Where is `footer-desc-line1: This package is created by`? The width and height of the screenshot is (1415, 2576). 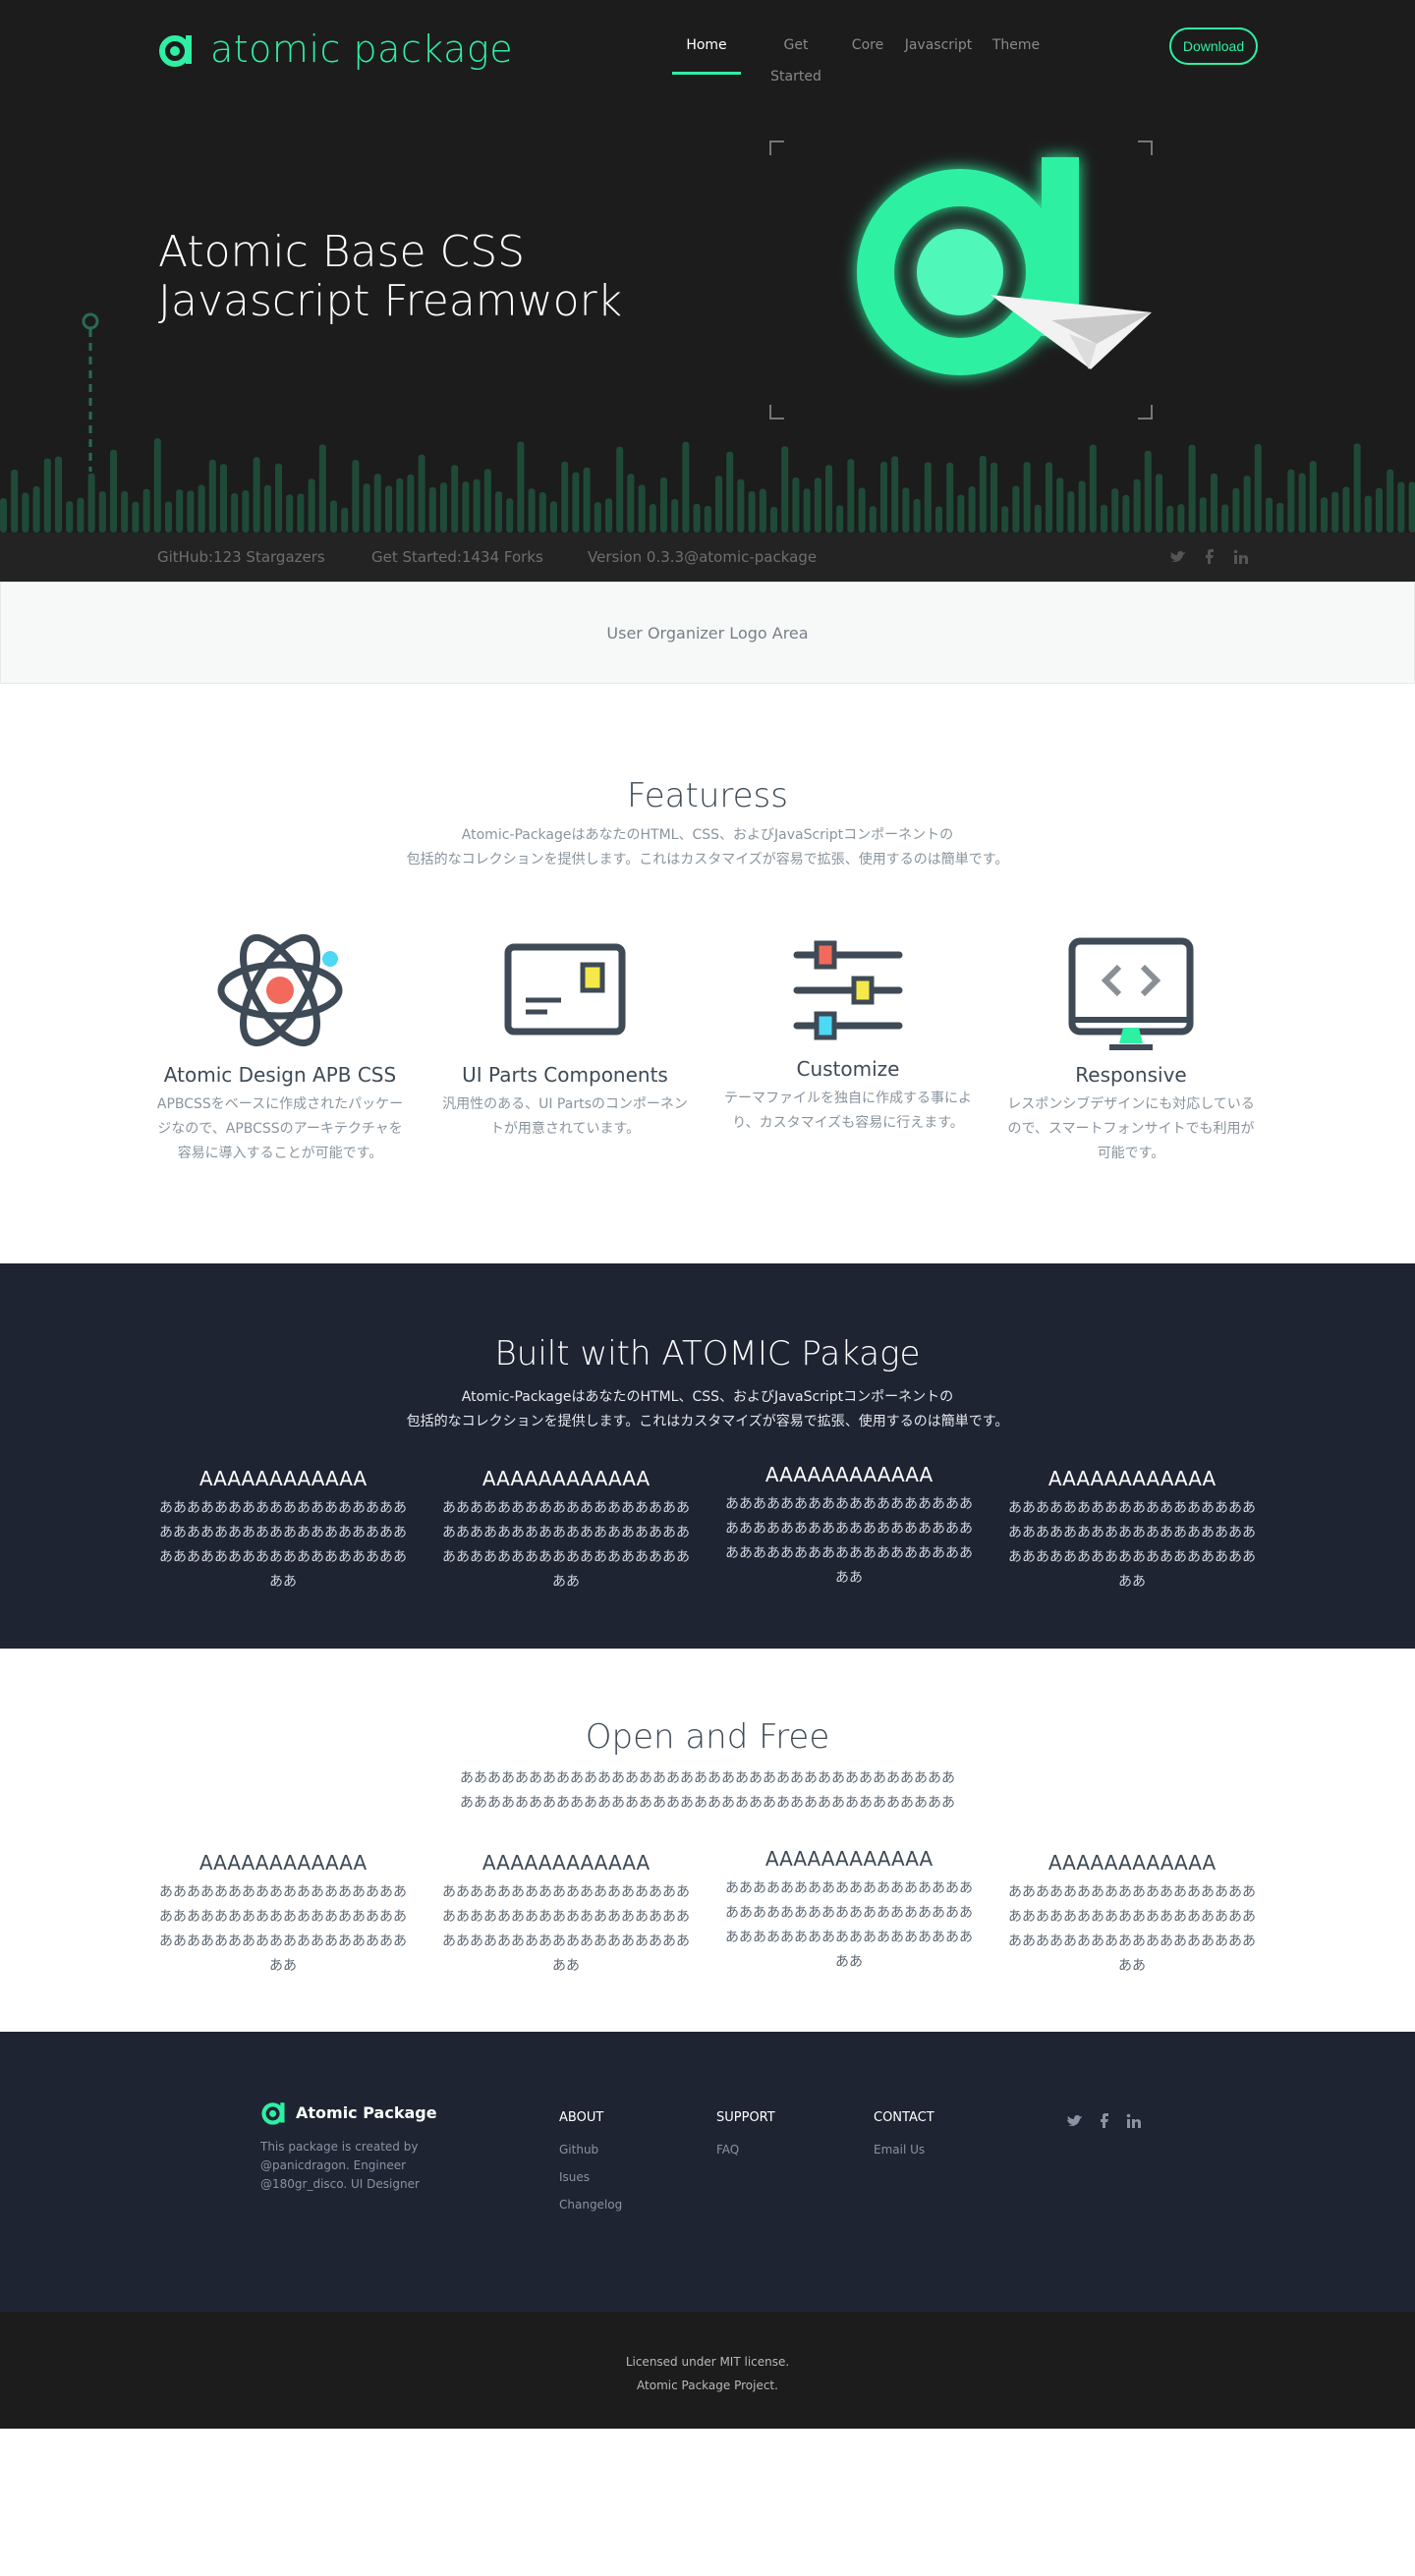
footer-desc-line1: This package is created by is located at coordinates (339, 2147).